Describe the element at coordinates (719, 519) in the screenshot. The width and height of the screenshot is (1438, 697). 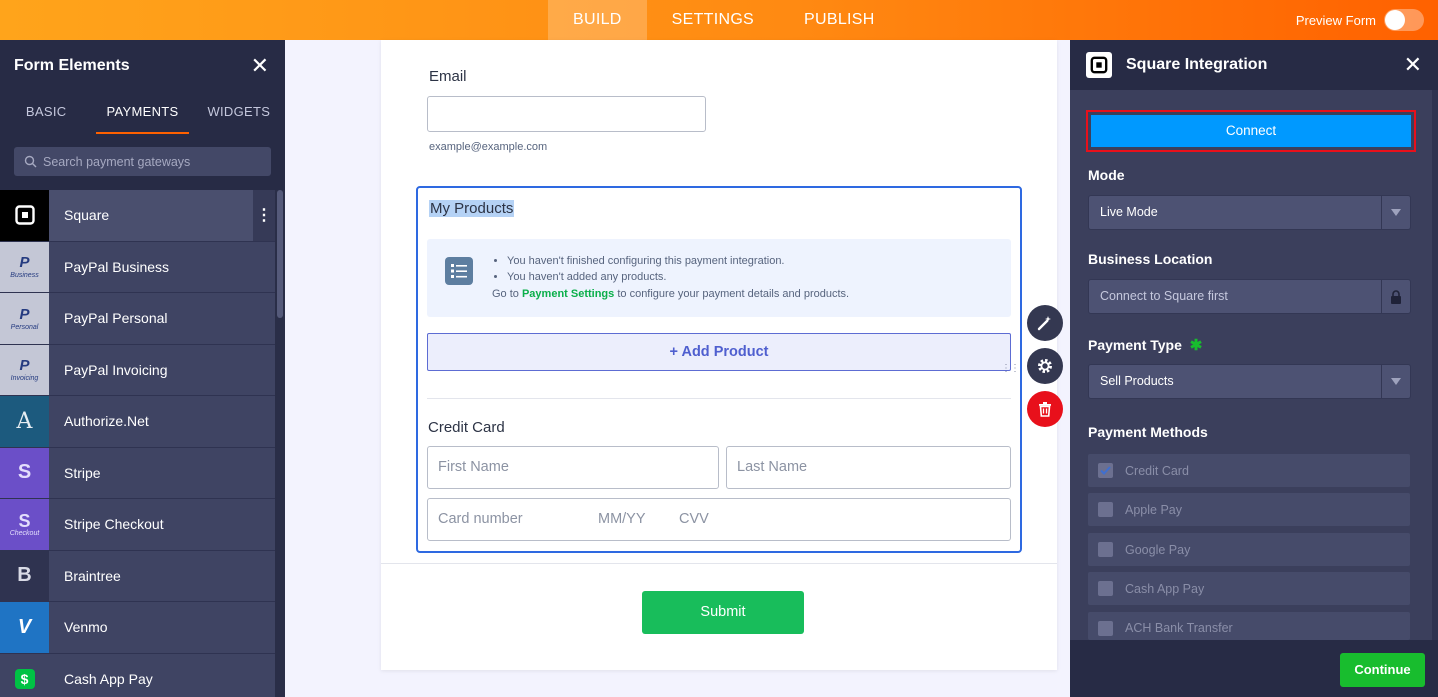
I see `card-number-field: Card number MM/YY CVV` at that location.